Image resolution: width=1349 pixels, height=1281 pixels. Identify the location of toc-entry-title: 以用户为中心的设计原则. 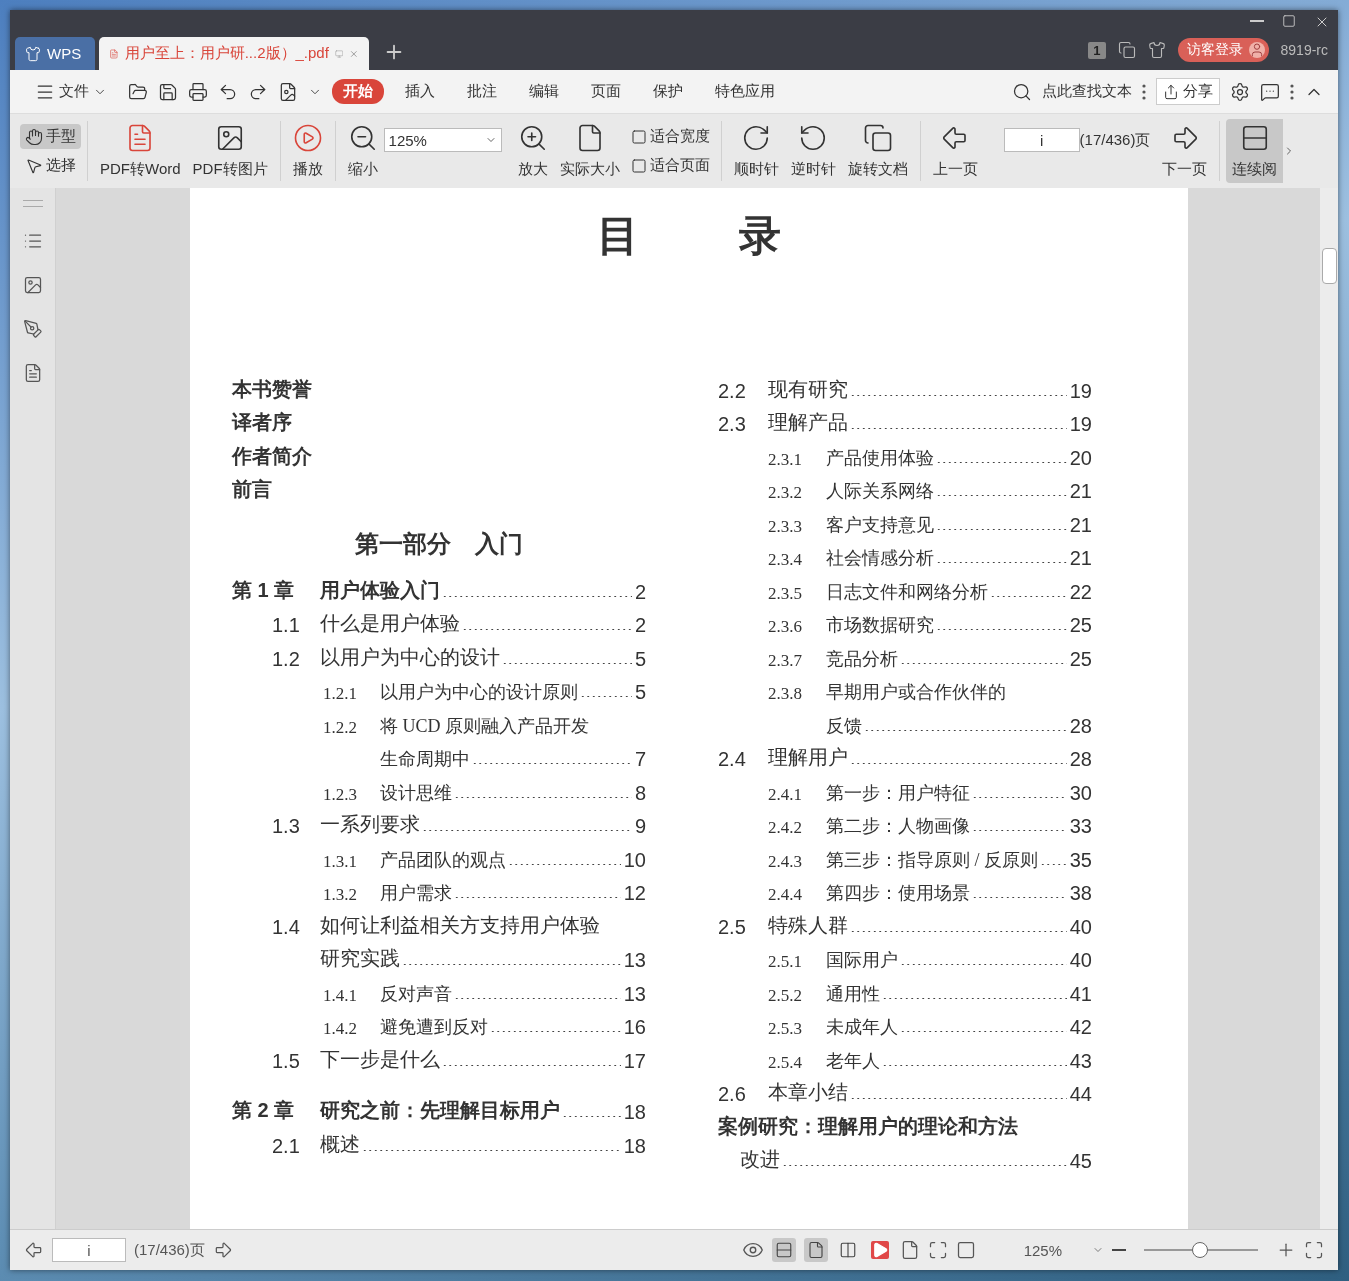
(479, 692).